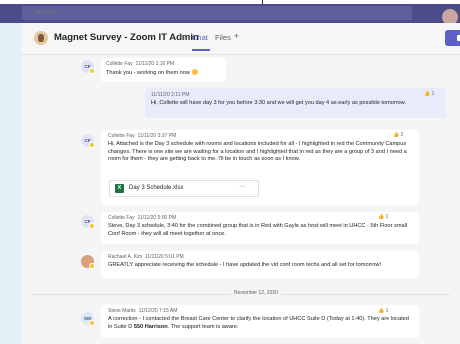 The image size is (460, 344). What do you see at coordinates (150, 326) in the screenshot?
I see `message-text-bold: 550 Harrison` at bounding box center [150, 326].